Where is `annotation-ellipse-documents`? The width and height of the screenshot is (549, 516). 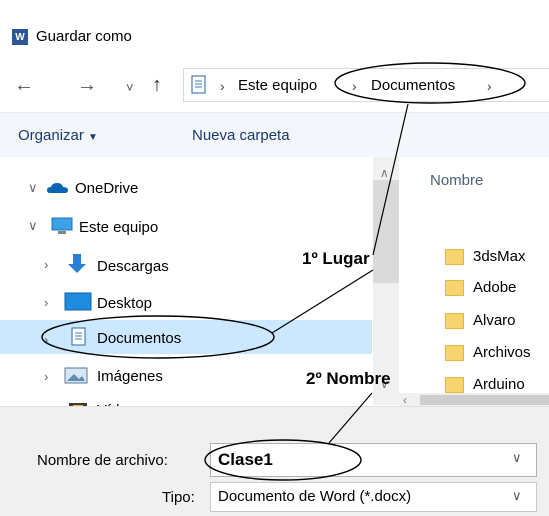
annotation-ellipse-documents is located at coordinates (158, 337).